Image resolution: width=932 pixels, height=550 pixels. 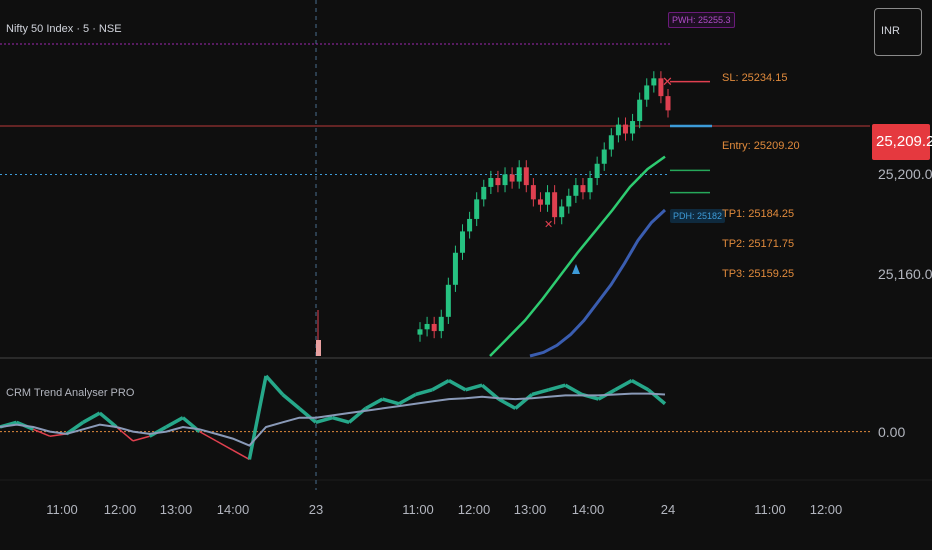 I want to click on price-axis-label-25160: 25,160.00, so click(x=905, y=274).